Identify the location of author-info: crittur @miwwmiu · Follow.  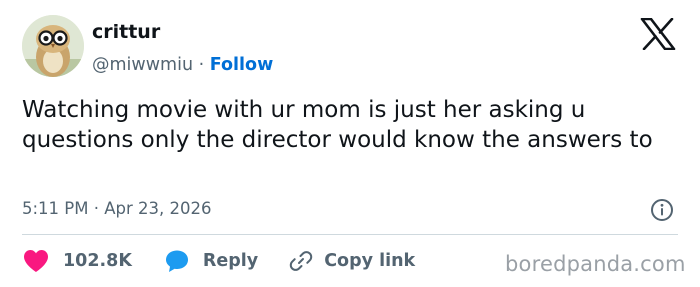
(182, 48).